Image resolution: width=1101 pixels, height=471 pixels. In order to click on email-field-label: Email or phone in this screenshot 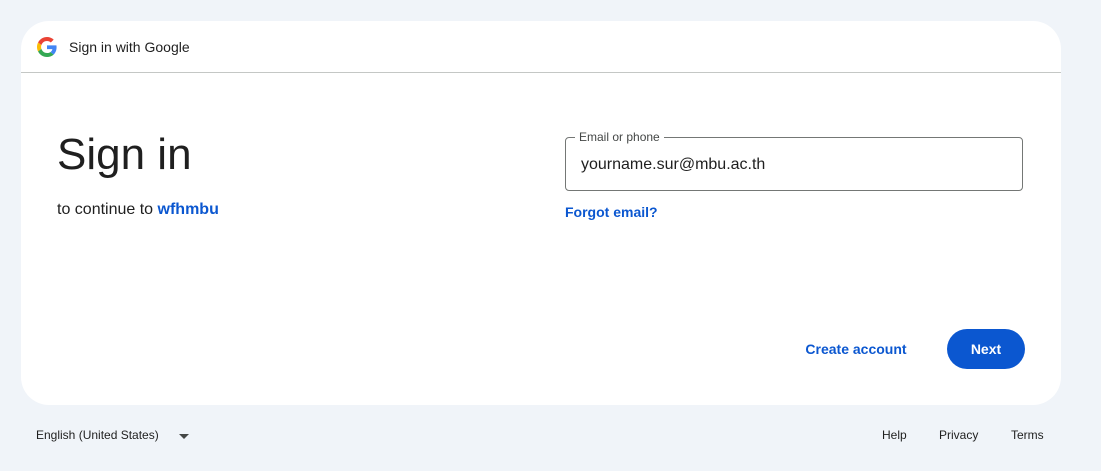, I will do `click(619, 137)`.